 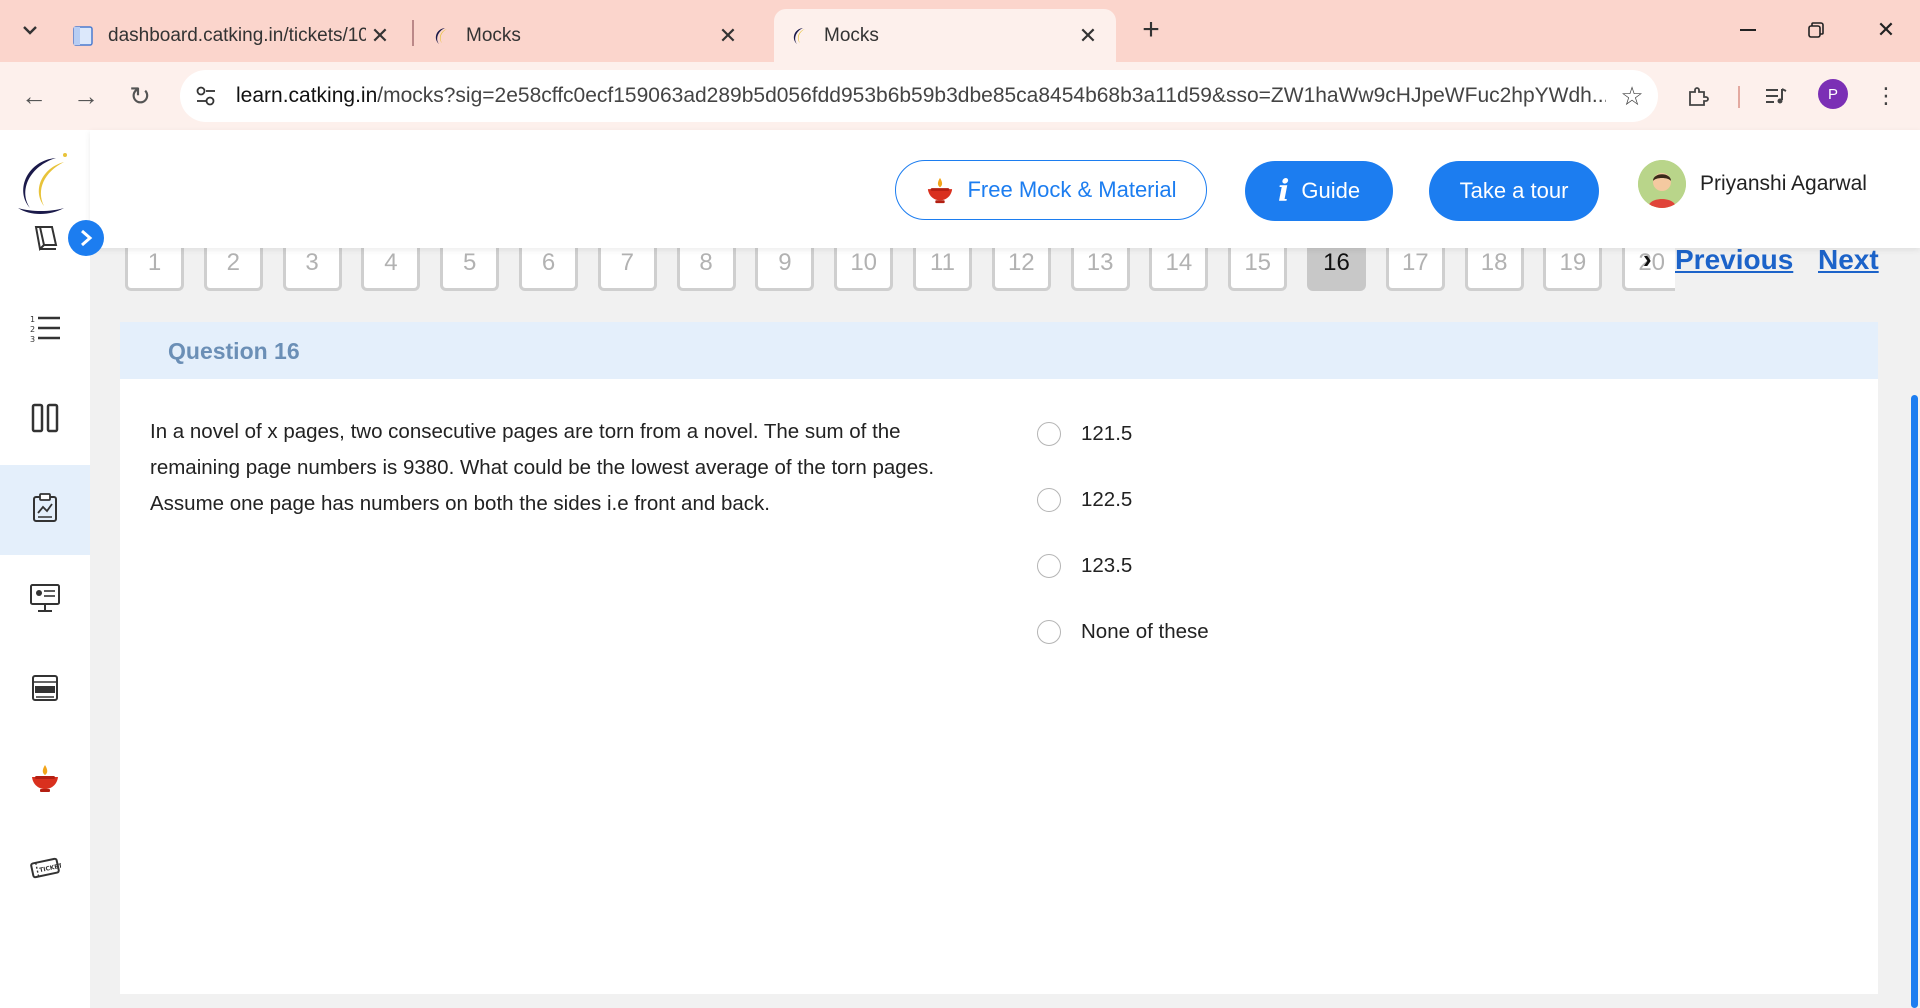 I want to click on sidebar-item-mocks, so click(x=45, y=510).